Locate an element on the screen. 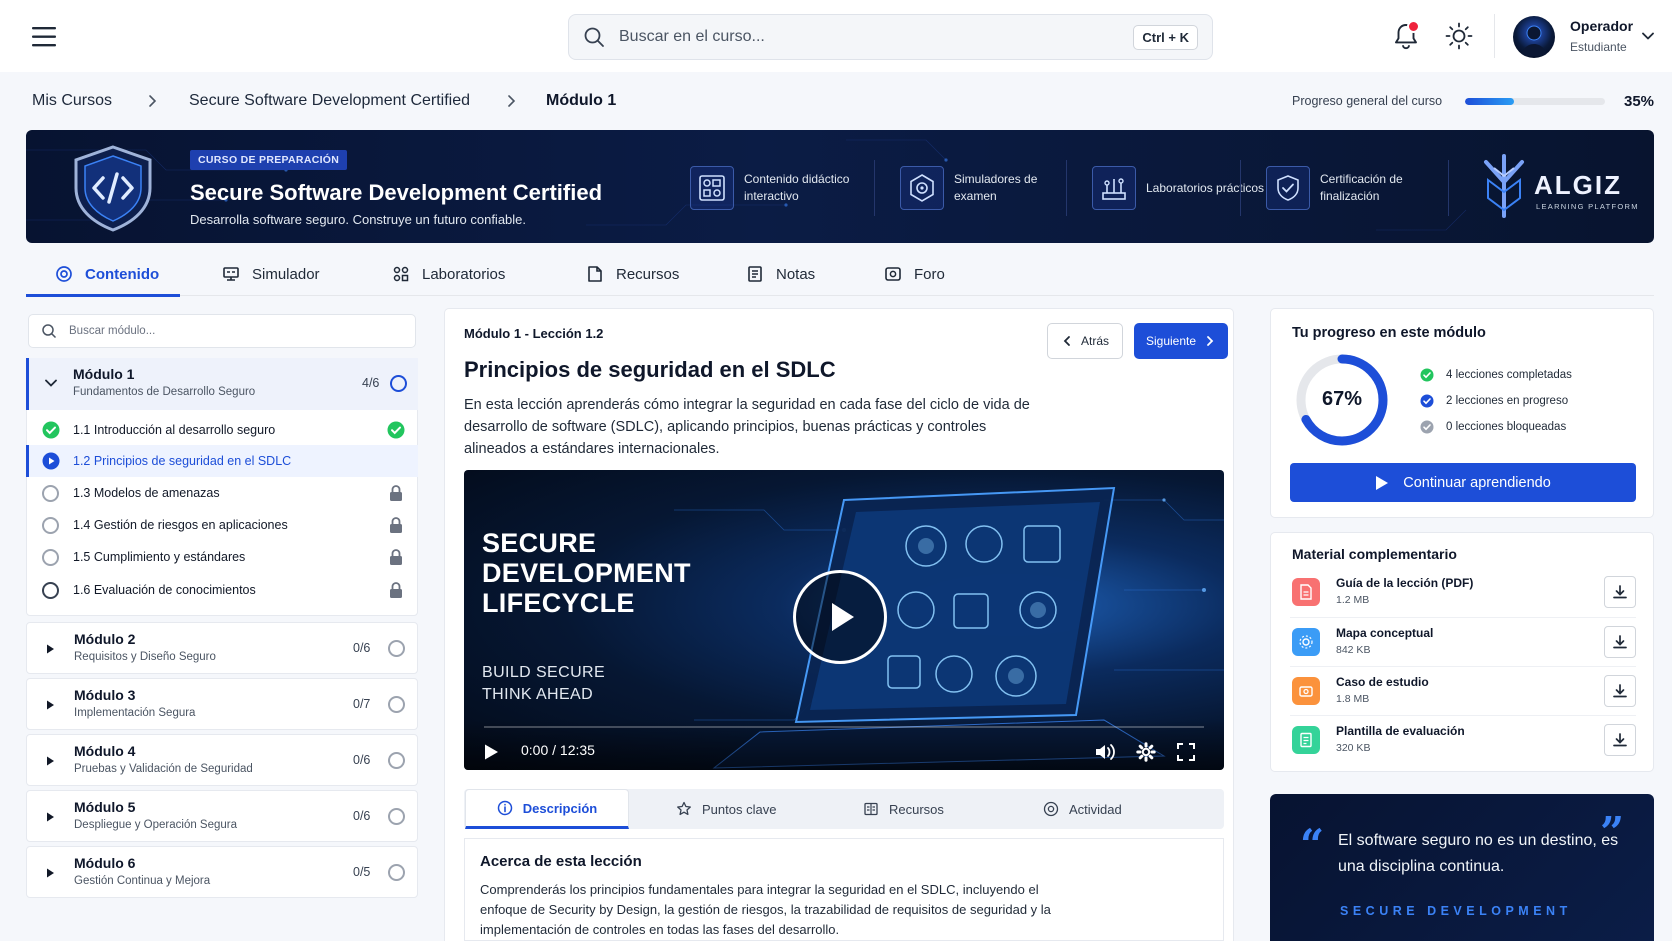  module-subtitle: Gestión Continua y Mejora is located at coordinates (142, 881).